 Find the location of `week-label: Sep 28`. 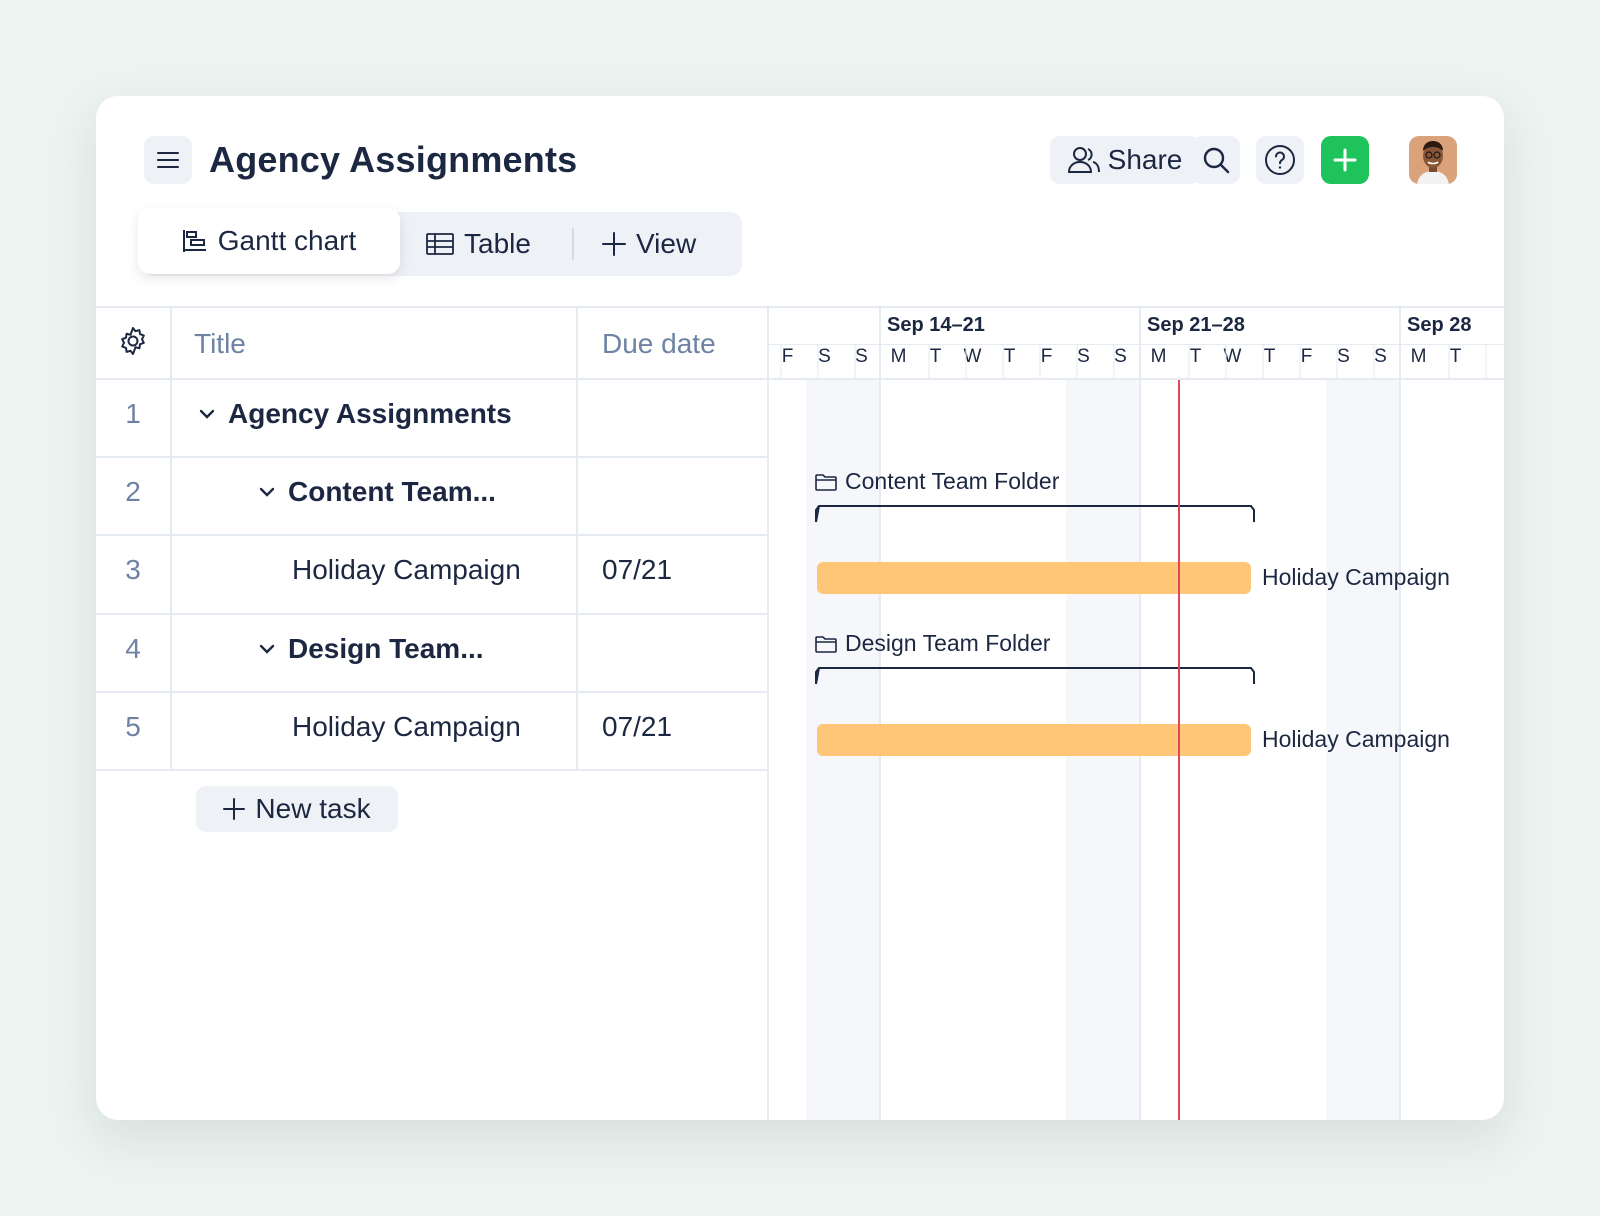

week-label: Sep 28 is located at coordinates (1439, 325).